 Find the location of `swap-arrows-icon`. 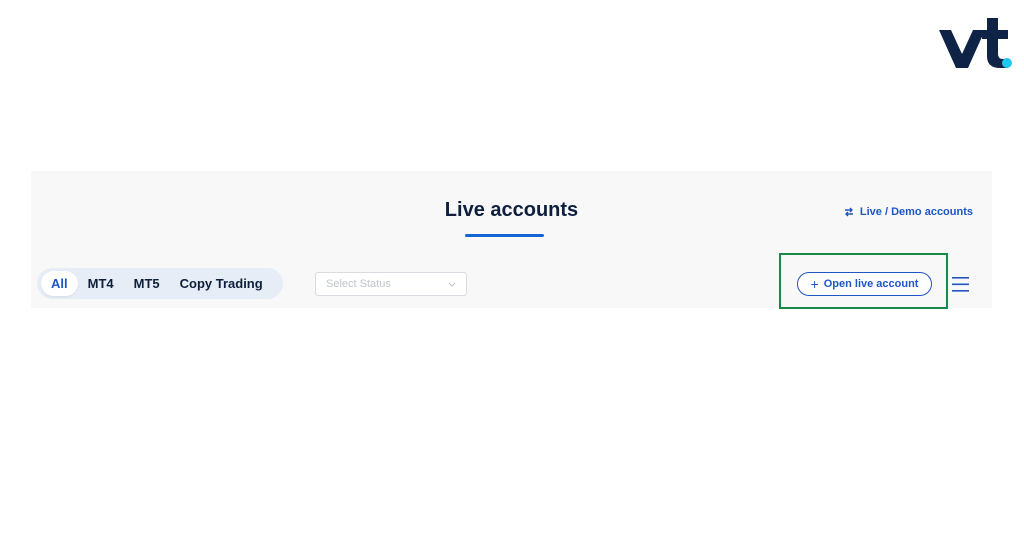

swap-arrows-icon is located at coordinates (849, 212).